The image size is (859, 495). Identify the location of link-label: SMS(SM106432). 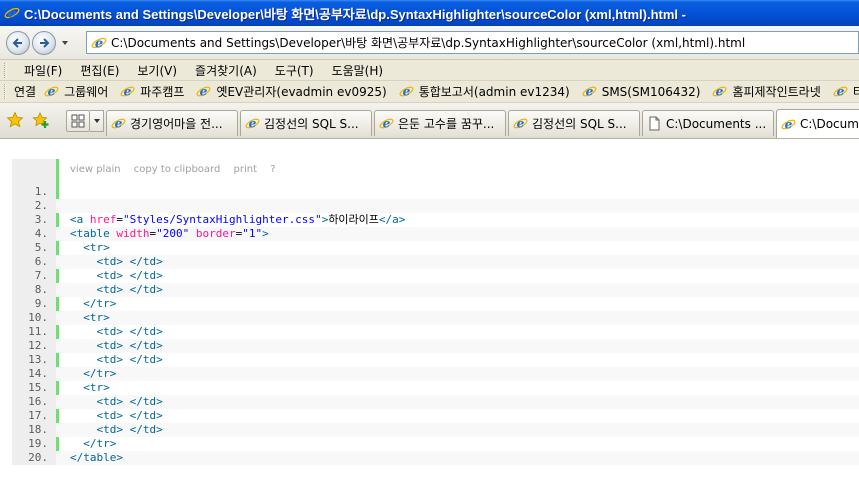
(651, 91).